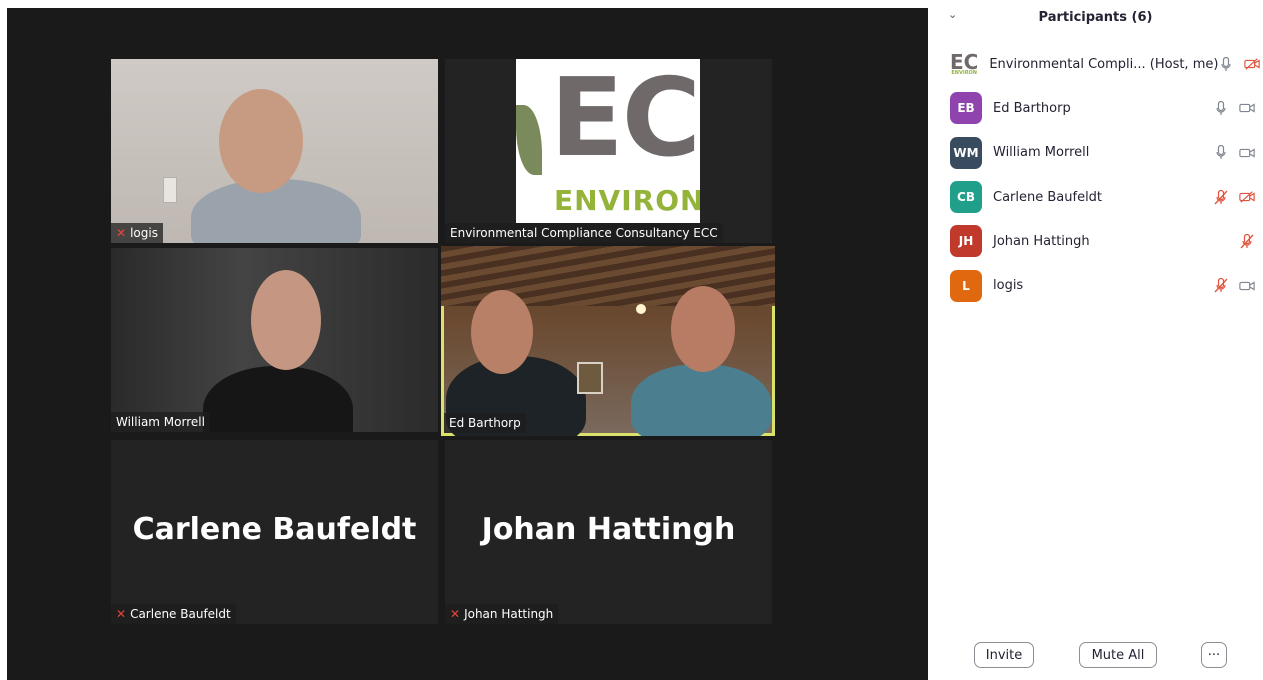 Image resolution: width=1263 pixels, height=680 pixels. What do you see at coordinates (608, 341) in the screenshot?
I see `video-tile-ed-barthorp: Ed Barthorp` at bounding box center [608, 341].